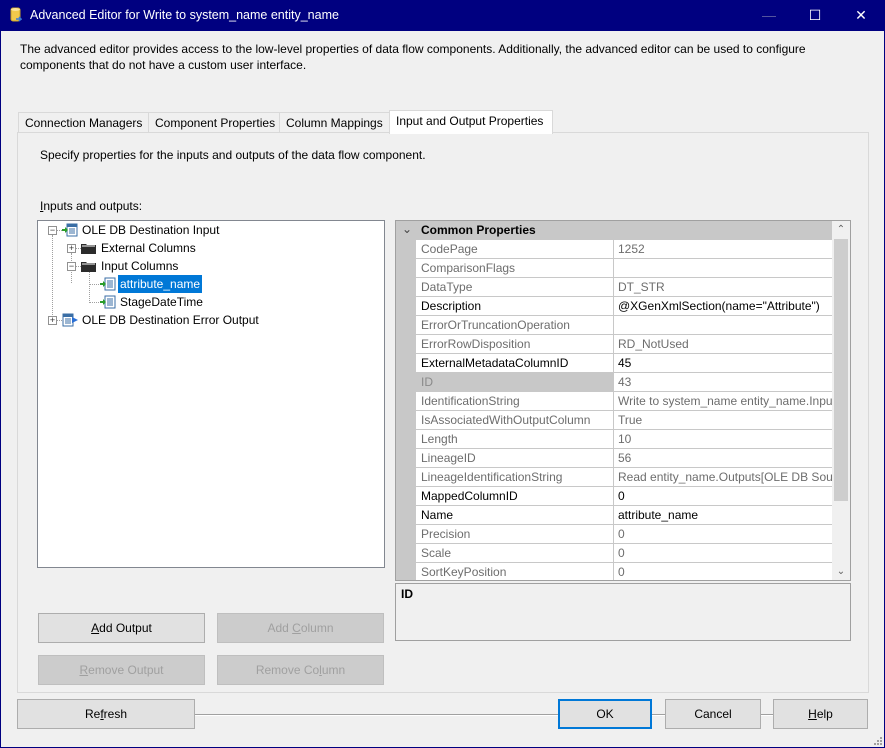 The height and width of the screenshot is (748, 885). What do you see at coordinates (815, 15) in the screenshot?
I see `maximize-button: ☐` at bounding box center [815, 15].